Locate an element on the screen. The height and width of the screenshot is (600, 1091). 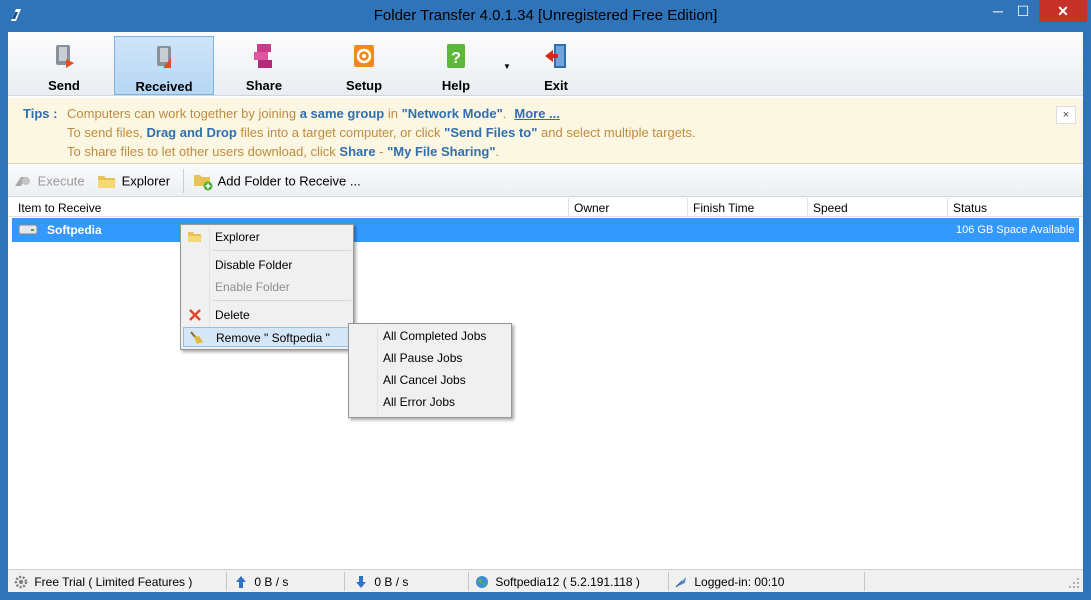
menu-item-label: Delete is located at coordinates (232, 315).